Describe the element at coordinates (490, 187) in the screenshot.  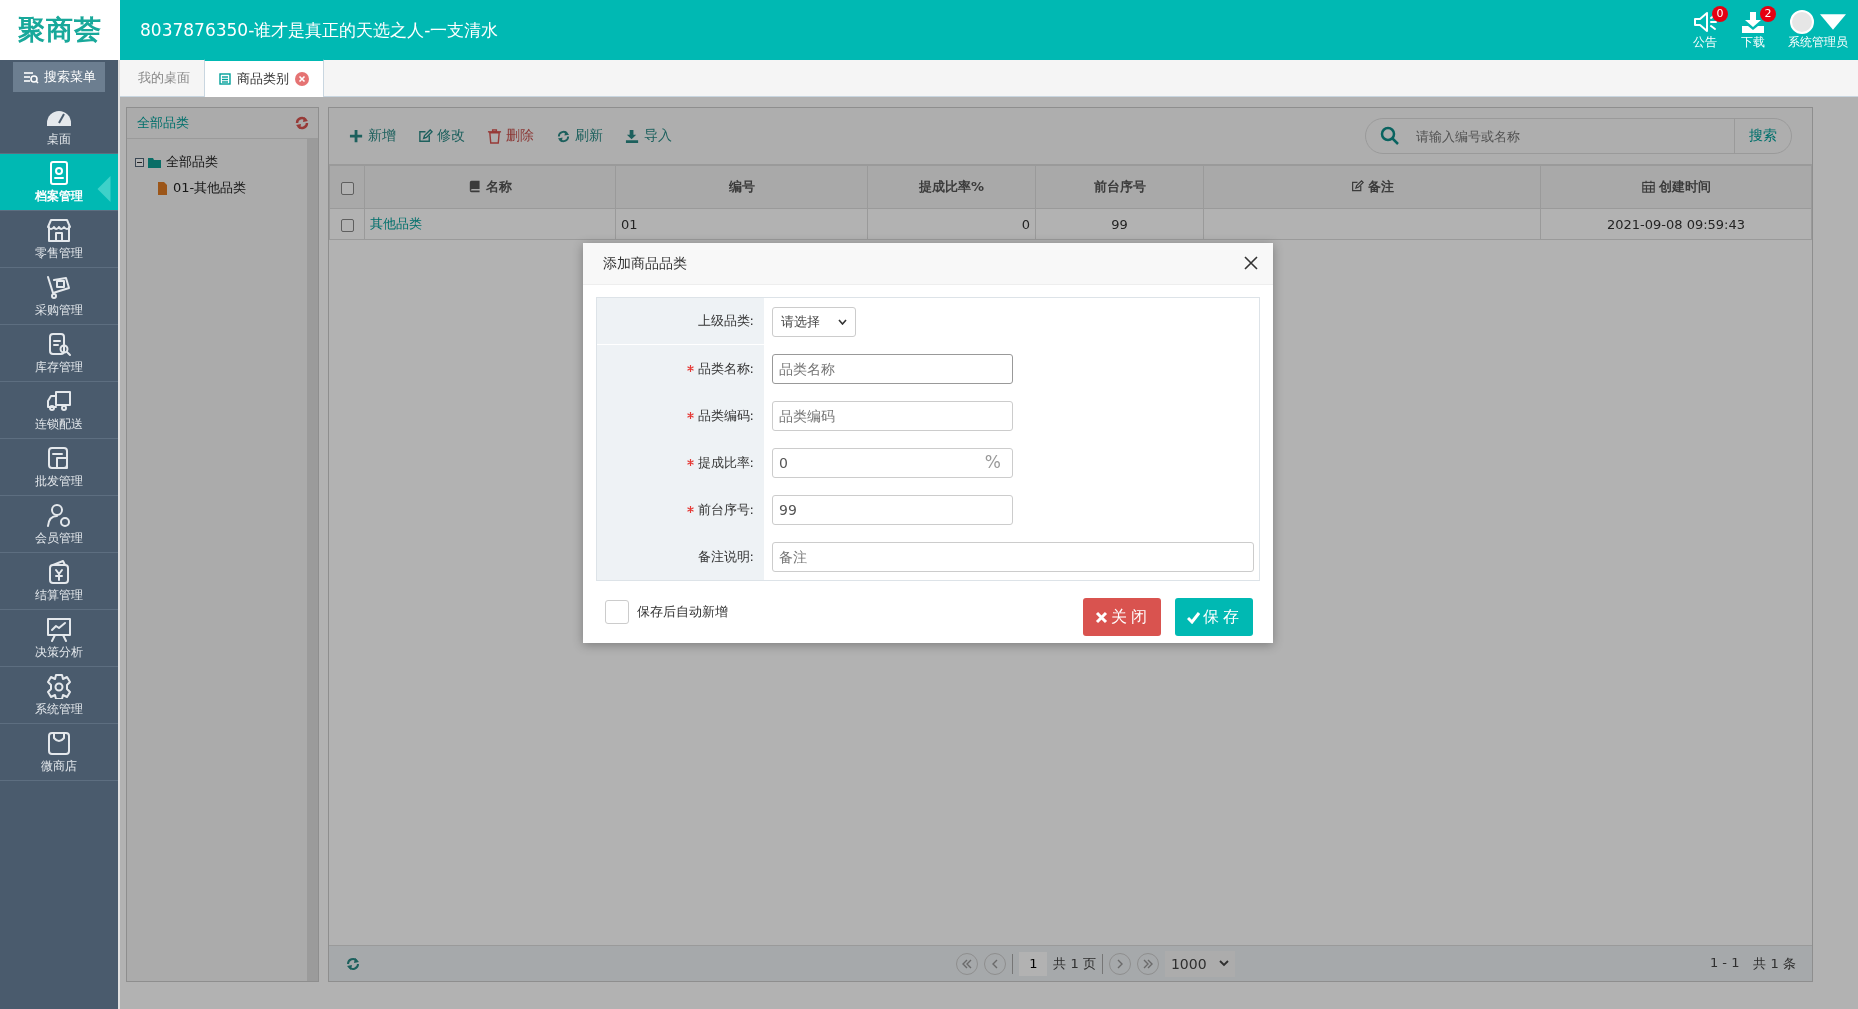
I see `column-header: 名称` at that location.